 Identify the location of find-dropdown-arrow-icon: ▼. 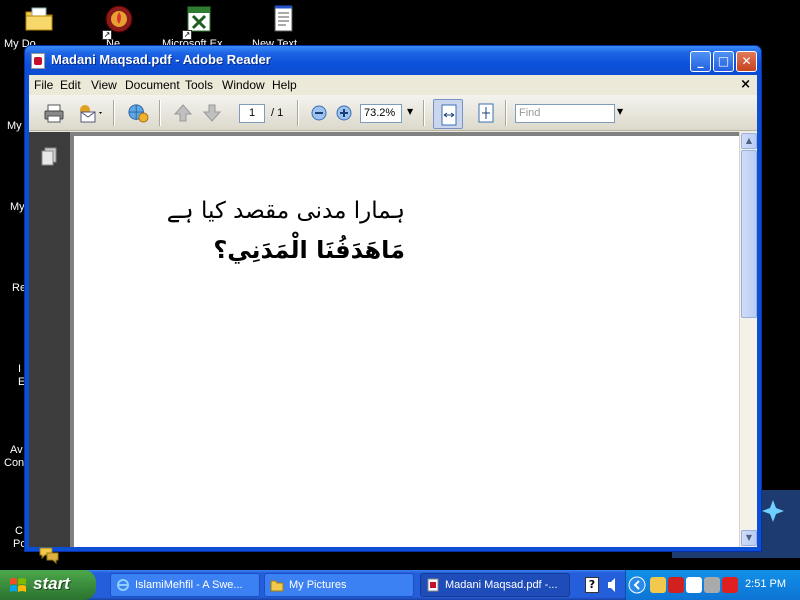
(620, 111).